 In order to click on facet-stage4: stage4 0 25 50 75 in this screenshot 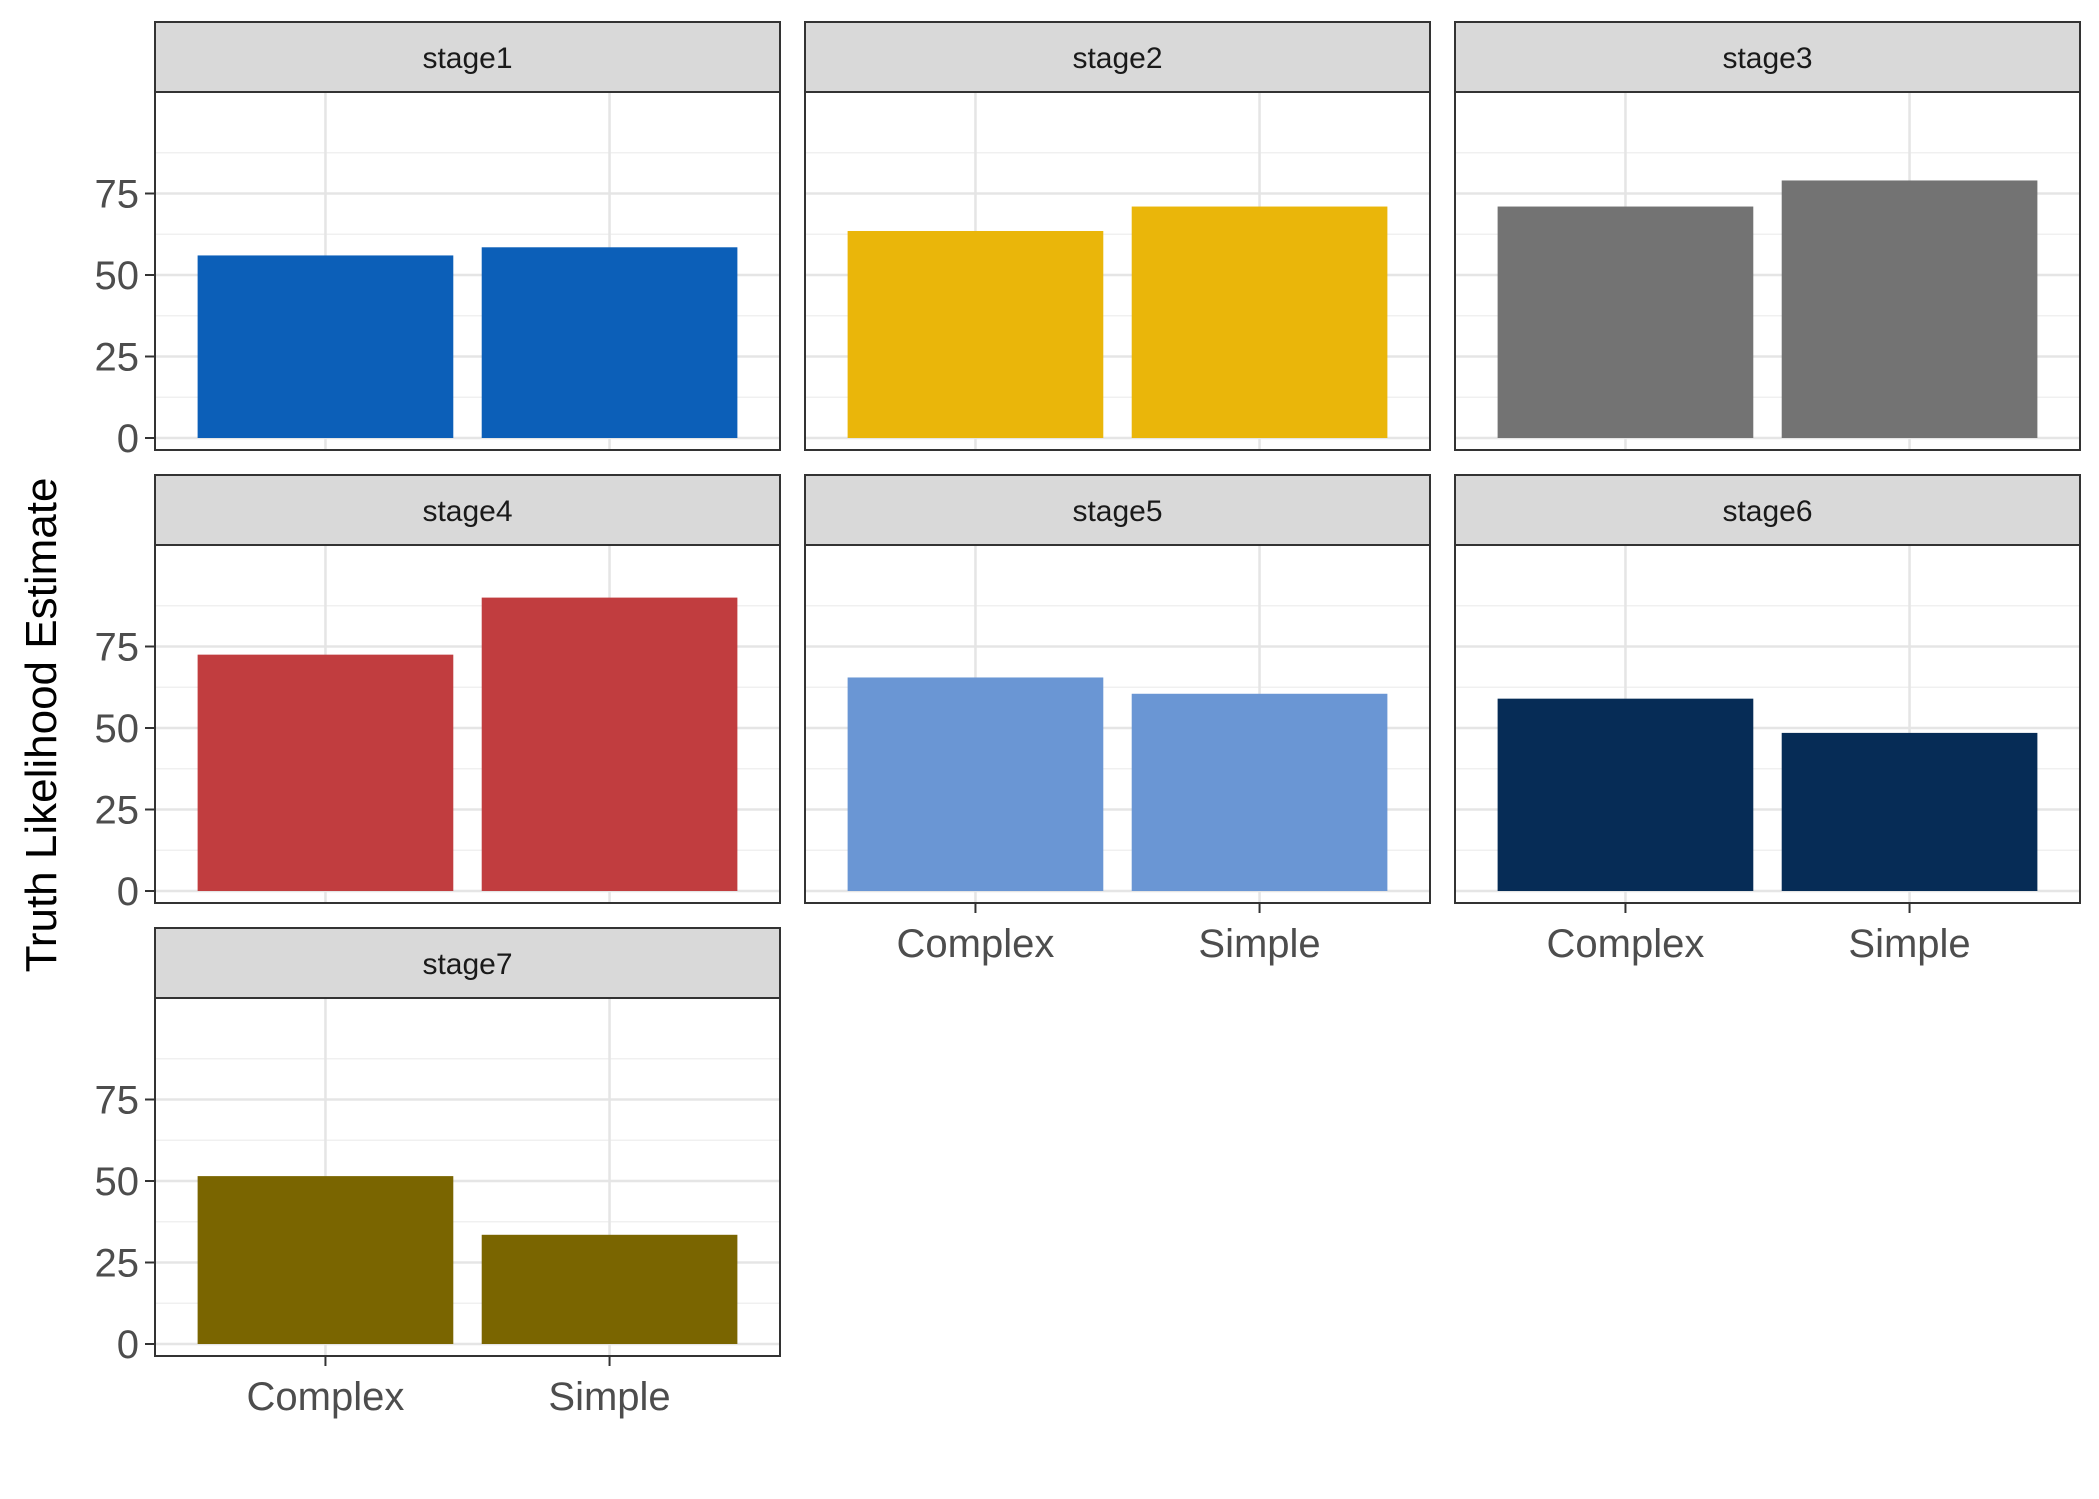, I will do `click(438, 694)`.